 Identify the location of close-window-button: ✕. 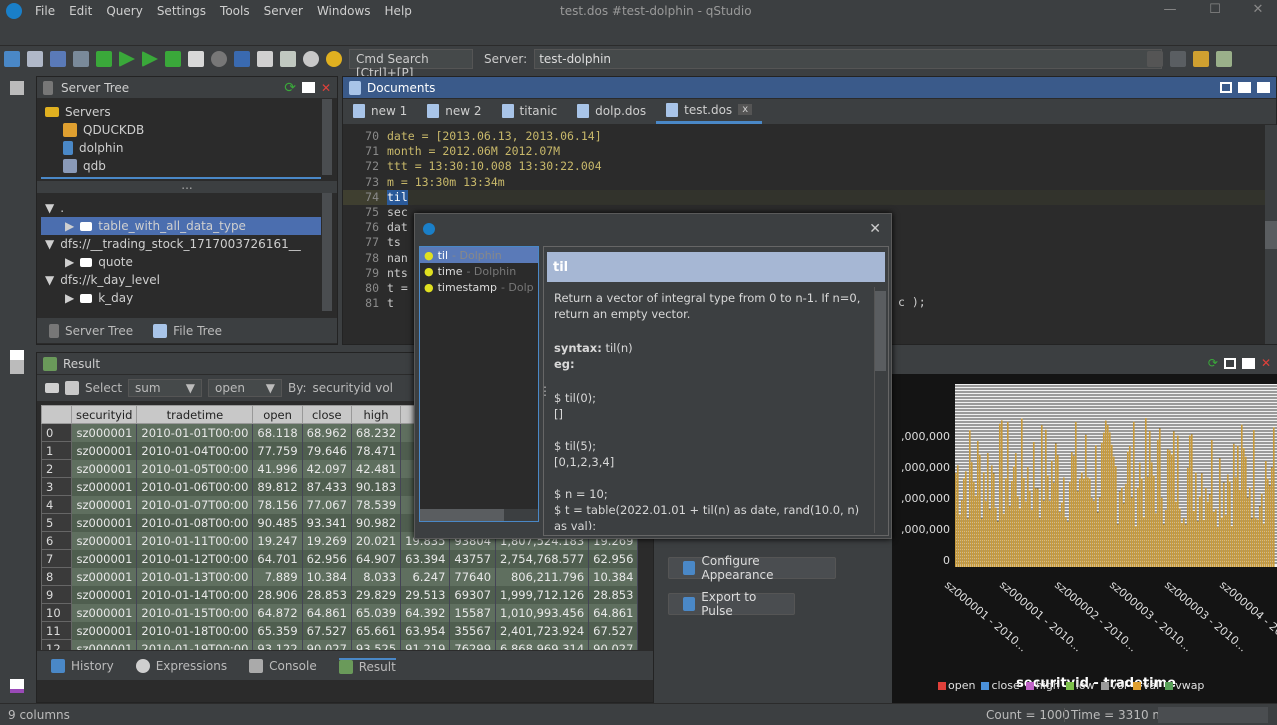
(1258, 11).